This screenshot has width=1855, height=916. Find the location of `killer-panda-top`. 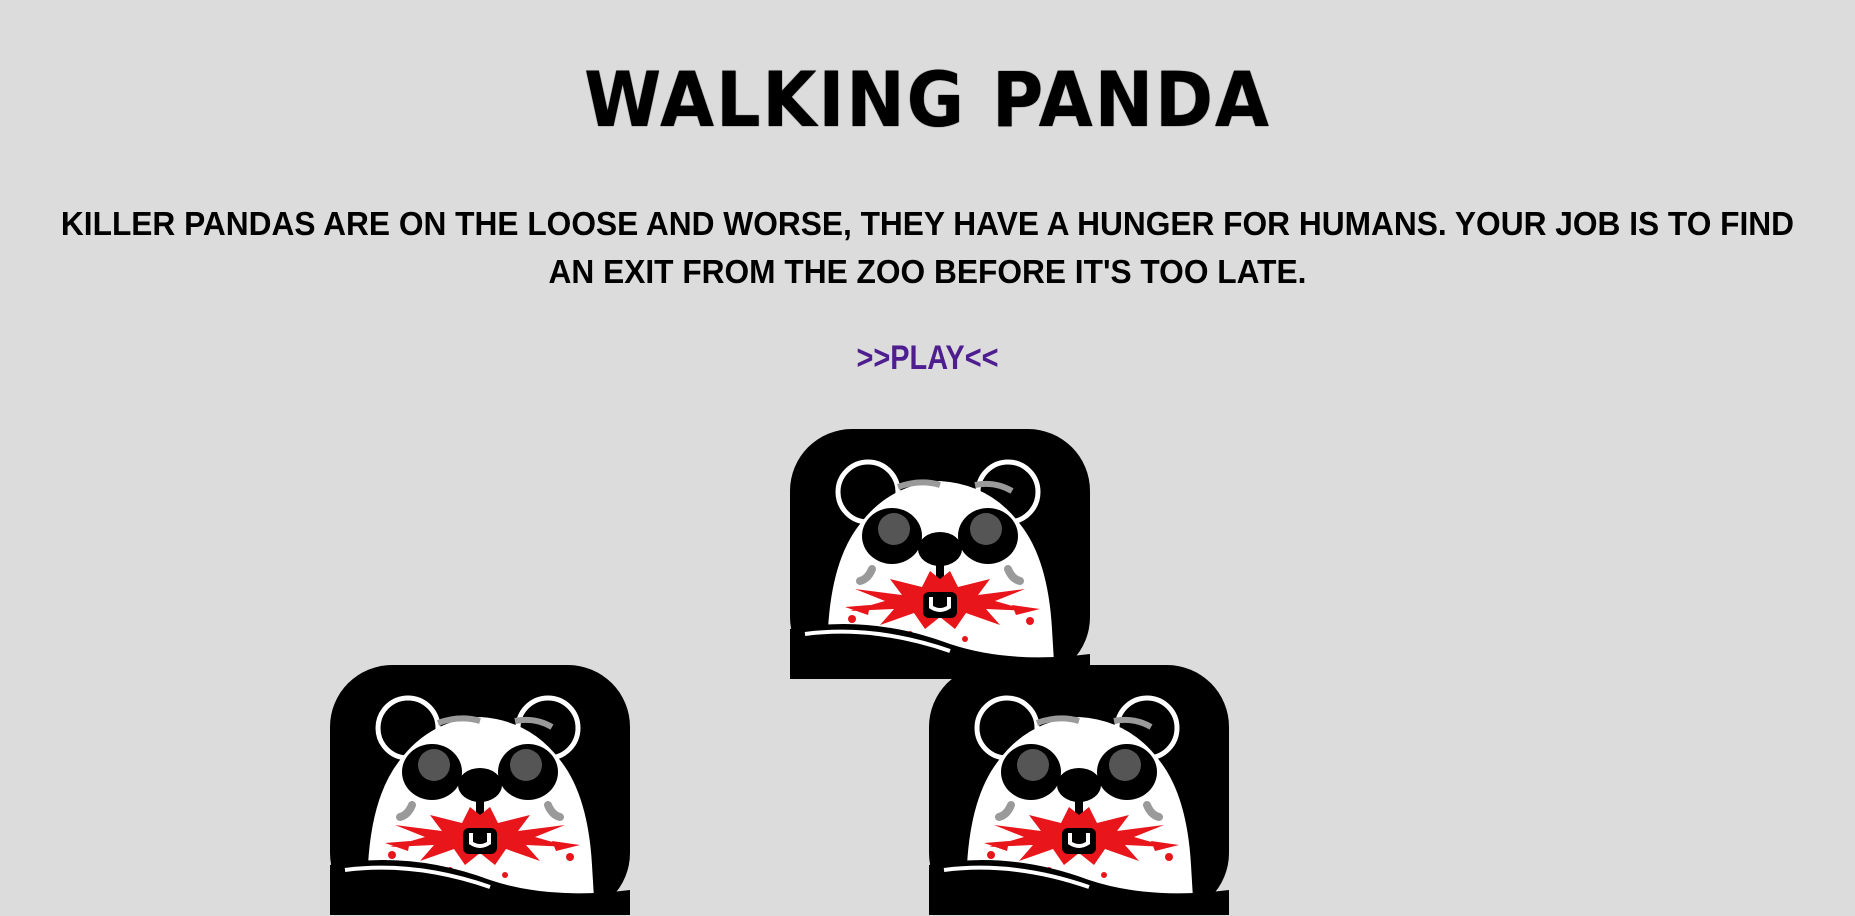

killer-panda-top is located at coordinates (940, 554).